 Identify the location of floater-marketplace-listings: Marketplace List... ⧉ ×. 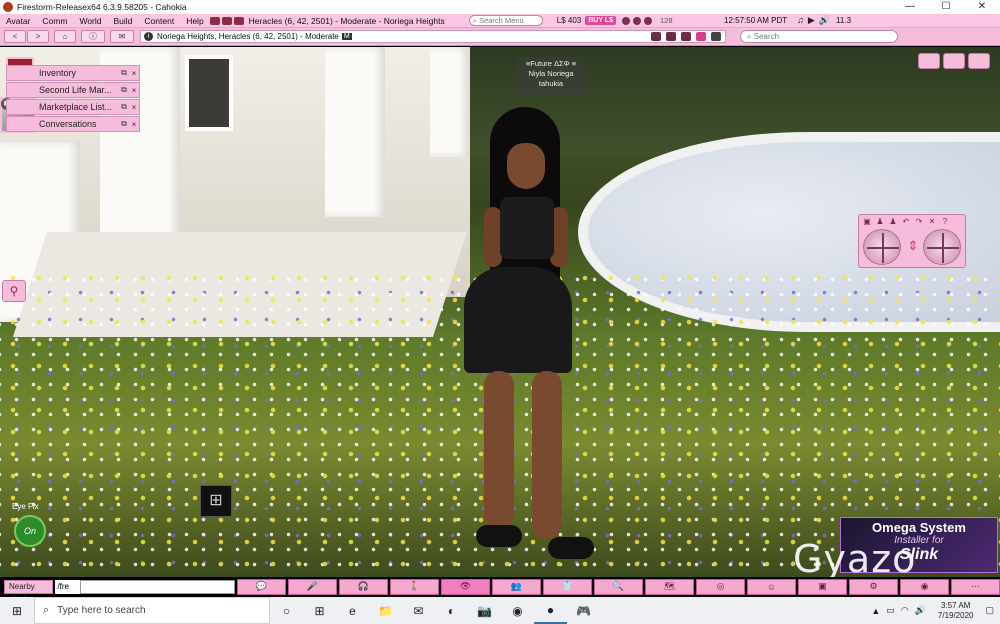
(73, 107).